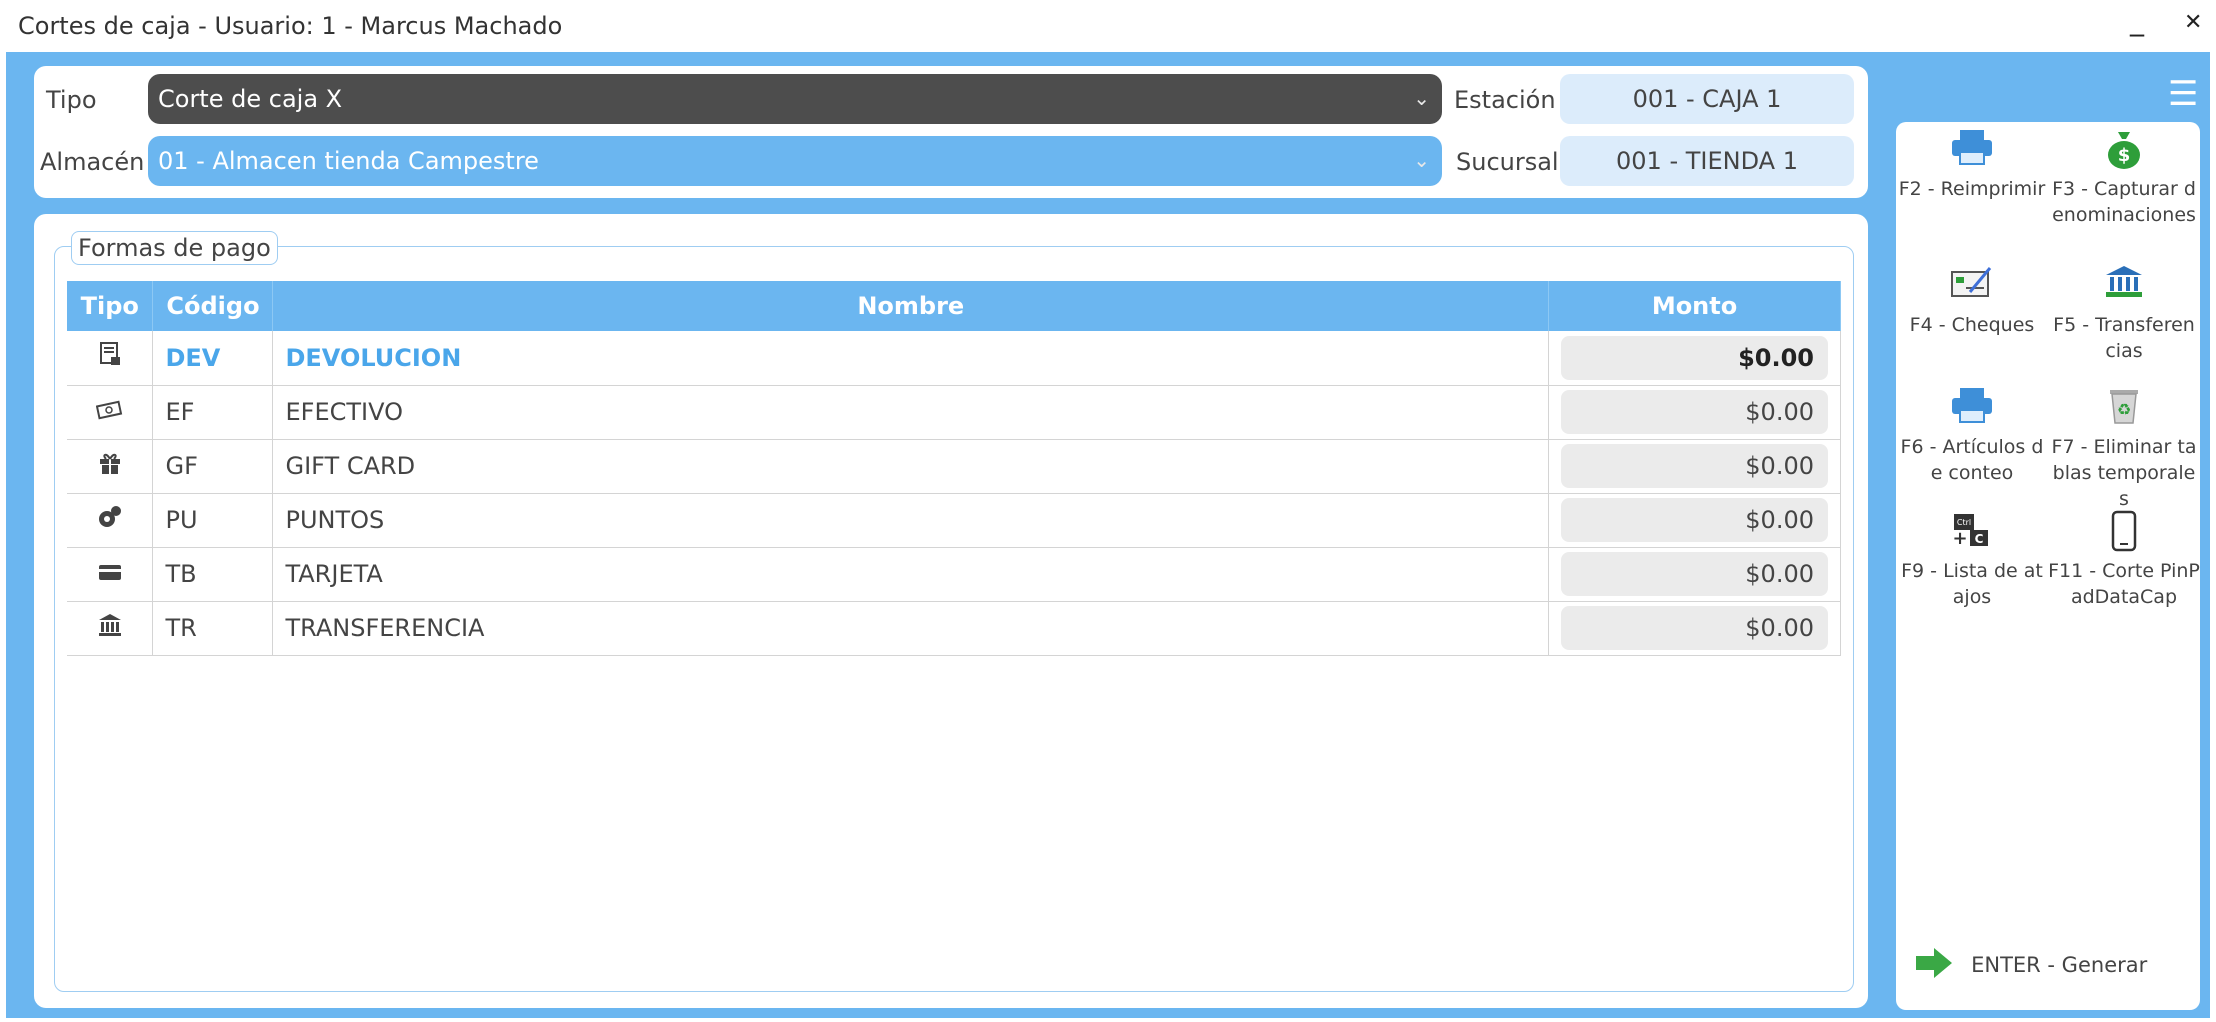  Describe the element at coordinates (71, 100) in the screenshot. I see `tipo-label: Tipo` at that location.